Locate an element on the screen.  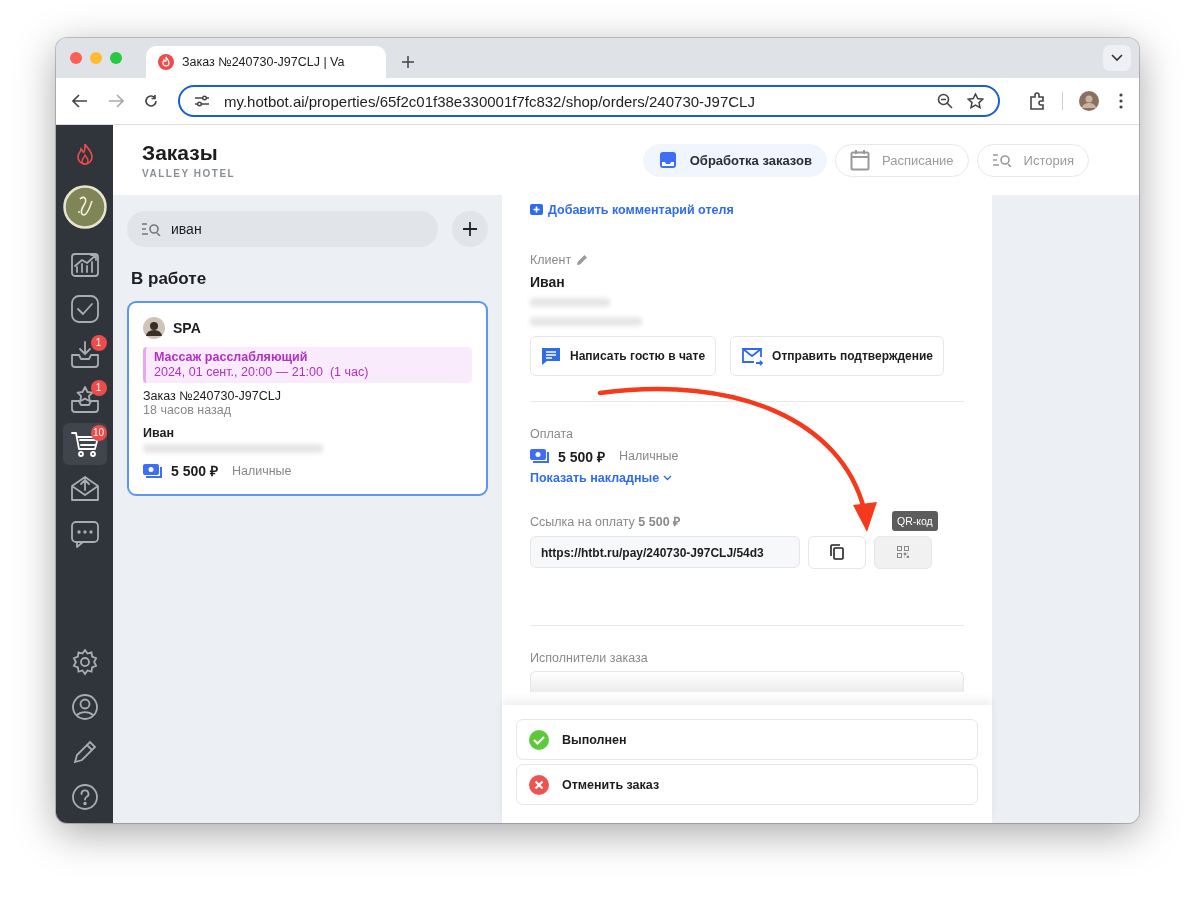
search-field: иван is located at coordinates (282, 229).